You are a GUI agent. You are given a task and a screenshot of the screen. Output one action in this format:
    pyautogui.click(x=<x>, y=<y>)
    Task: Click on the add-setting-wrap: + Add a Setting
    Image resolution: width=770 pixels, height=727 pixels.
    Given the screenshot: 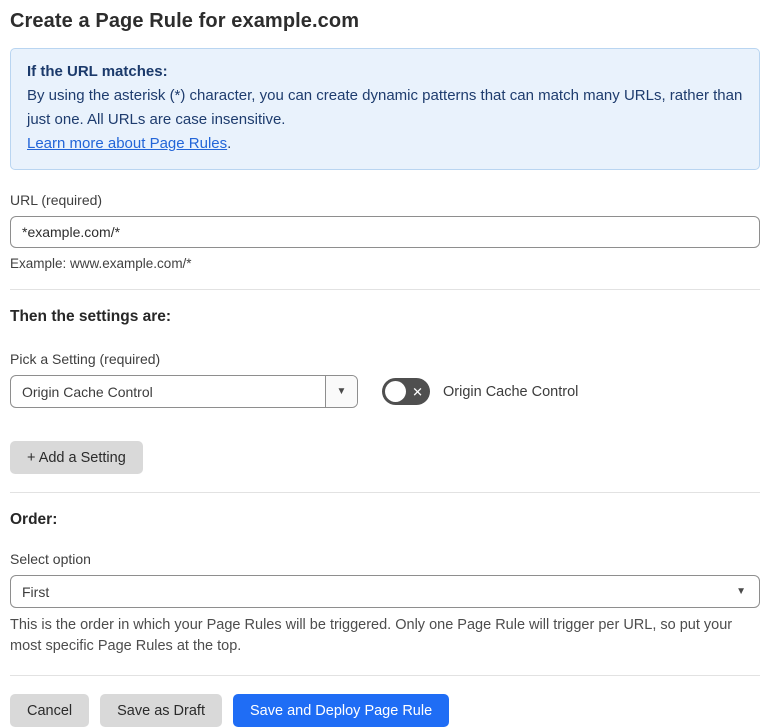 What is the action you would take?
    pyautogui.click(x=385, y=457)
    